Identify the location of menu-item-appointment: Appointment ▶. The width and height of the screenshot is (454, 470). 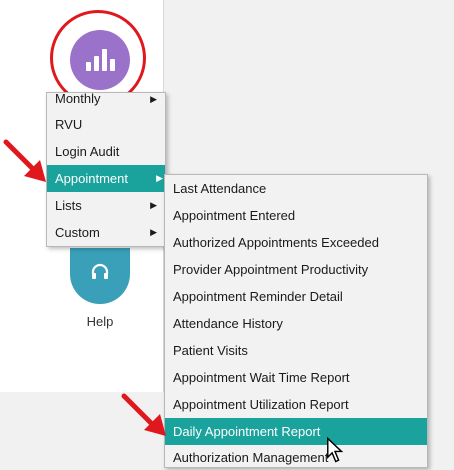
(106, 178).